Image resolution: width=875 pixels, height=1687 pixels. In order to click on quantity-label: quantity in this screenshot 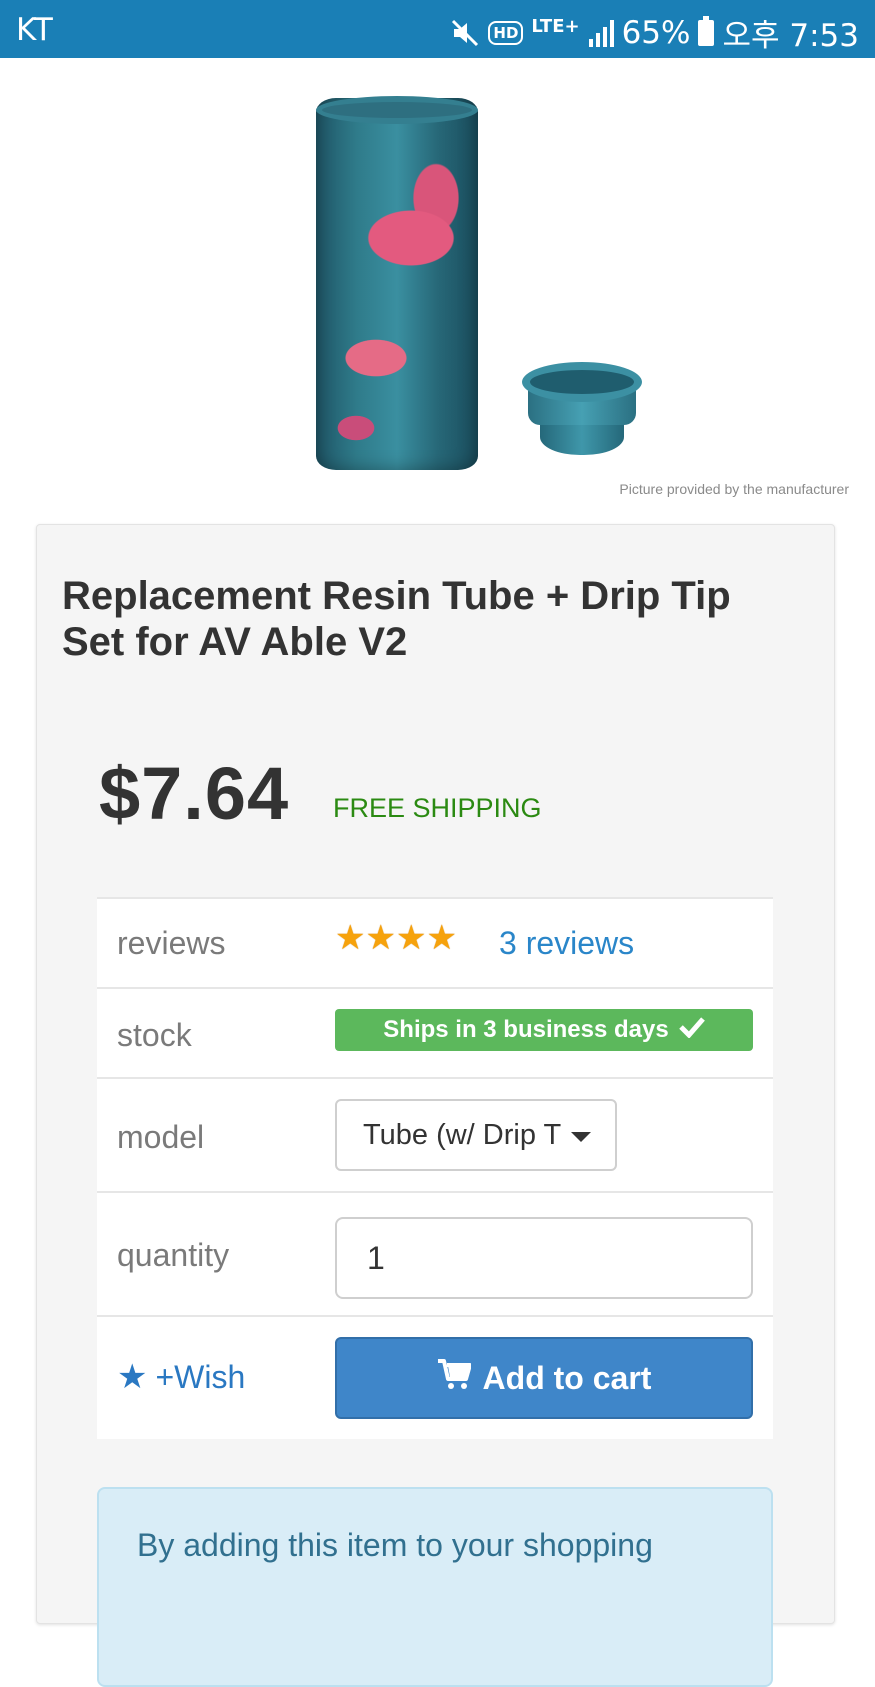, I will do `click(173, 1255)`.